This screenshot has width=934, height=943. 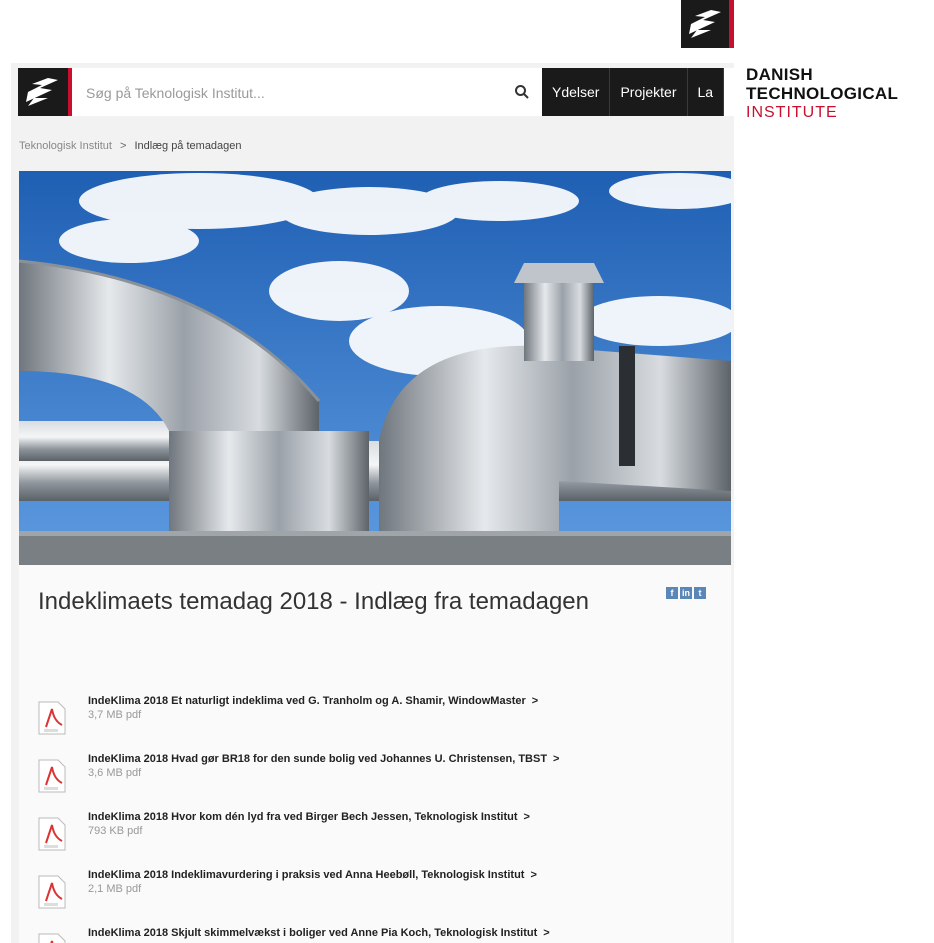 I want to click on file-size: 2,1 MB pdf, so click(x=115, y=889).